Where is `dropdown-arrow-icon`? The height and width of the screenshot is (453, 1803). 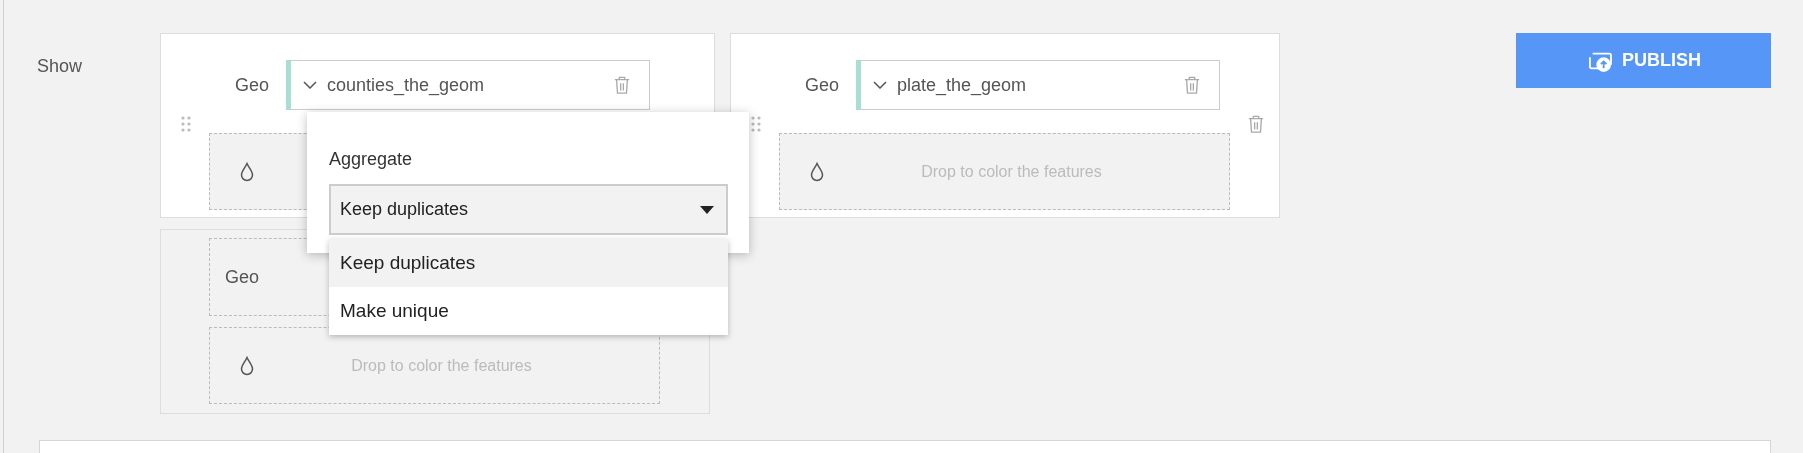 dropdown-arrow-icon is located at coordinates (707, 209).